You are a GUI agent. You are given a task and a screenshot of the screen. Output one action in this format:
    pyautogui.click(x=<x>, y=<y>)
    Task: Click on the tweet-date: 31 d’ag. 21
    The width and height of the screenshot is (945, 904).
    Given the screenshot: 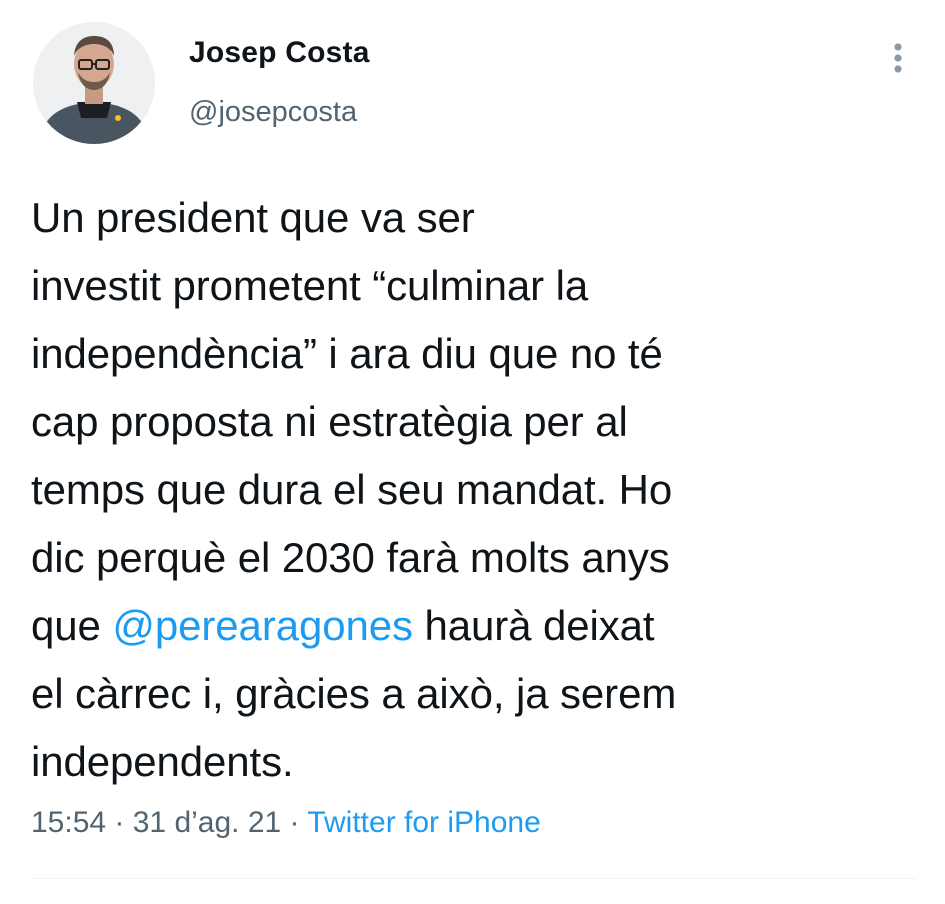 What is the action you would take?
    pyautogui.click(x=207, y=822)
    